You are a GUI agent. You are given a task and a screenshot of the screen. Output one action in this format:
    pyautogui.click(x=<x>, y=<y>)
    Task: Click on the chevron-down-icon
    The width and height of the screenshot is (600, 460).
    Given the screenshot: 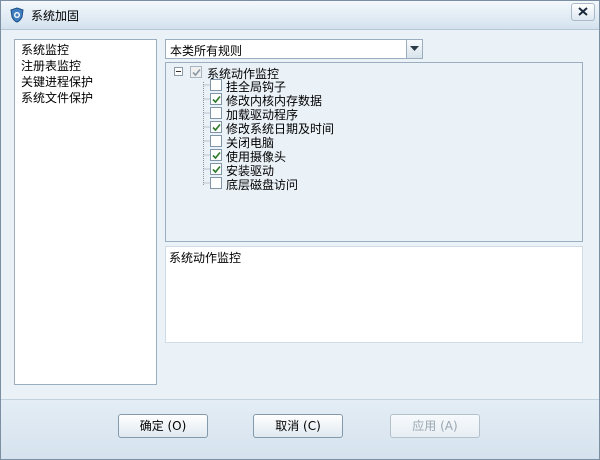 What is the action you would take?
    pyautogui.click(x=414, y=48)
    